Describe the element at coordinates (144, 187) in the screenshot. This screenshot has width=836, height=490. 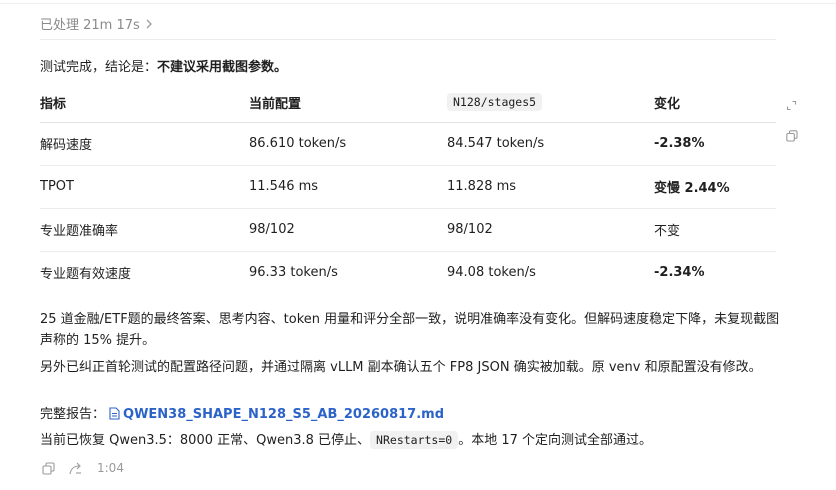
I see `table-cell: TPOT` at that location.